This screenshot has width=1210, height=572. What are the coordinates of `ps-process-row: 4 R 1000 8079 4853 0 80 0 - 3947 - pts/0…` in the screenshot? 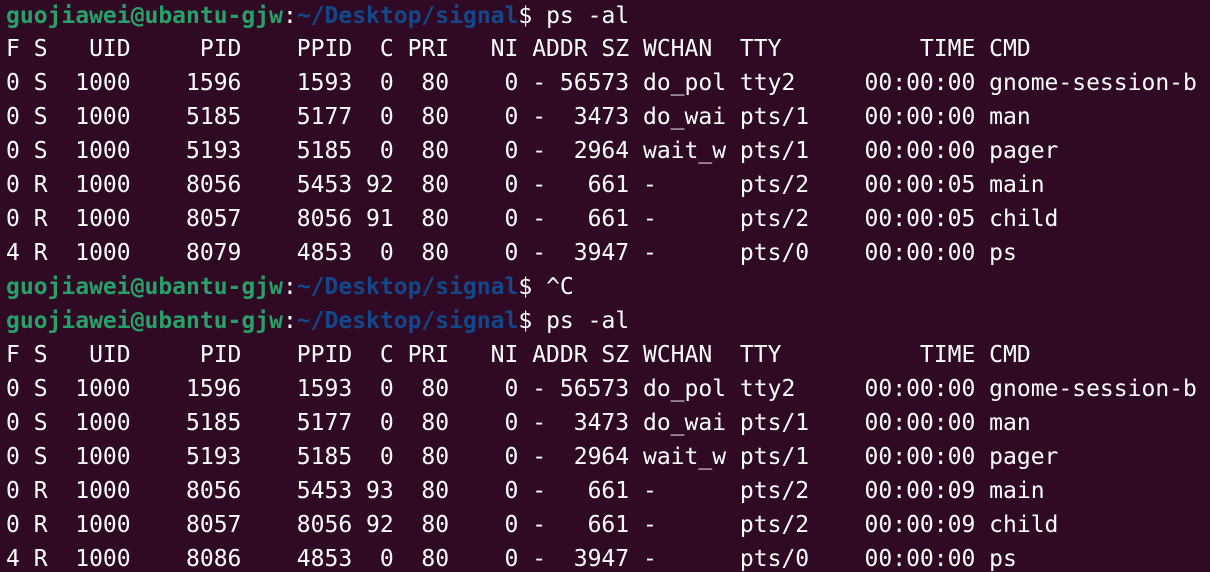 It's located at (511, 253).